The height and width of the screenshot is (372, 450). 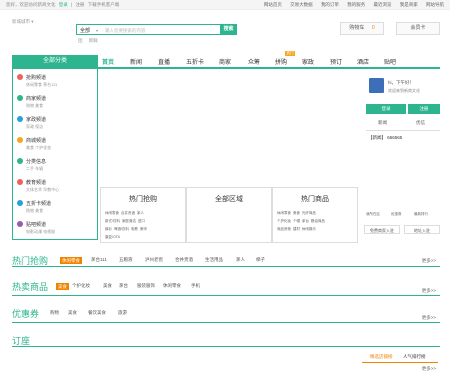 I want to click on sidebar-item-sub: 文体艺术 早教中心, so click(x=43, y=189).